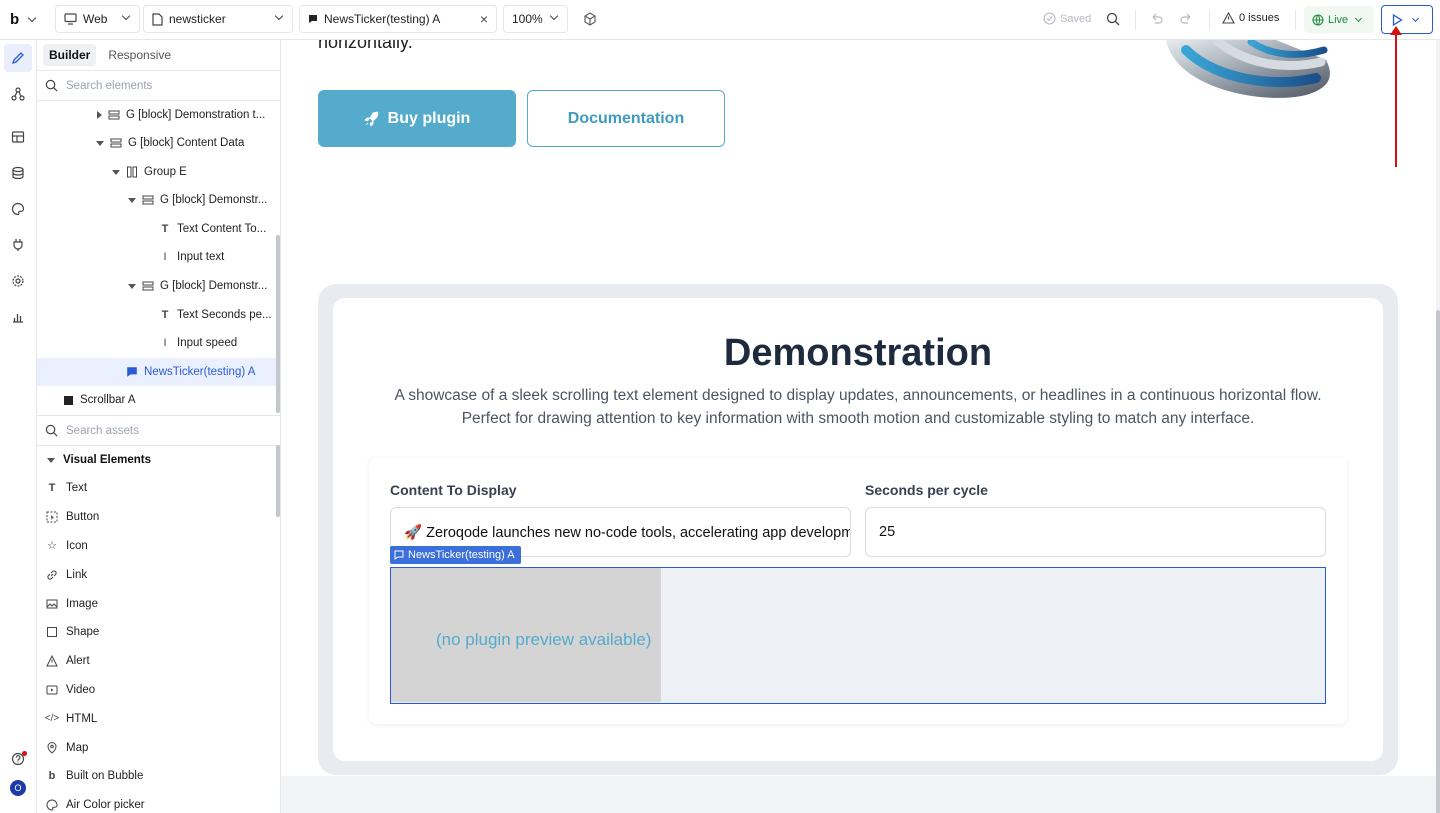 The height and width of the screenshot is (813, 1440). What do you see at coordinates (68, 400) in the screenshot?
I see `scrollbar-square-icon` at bounding box center [68, 400].